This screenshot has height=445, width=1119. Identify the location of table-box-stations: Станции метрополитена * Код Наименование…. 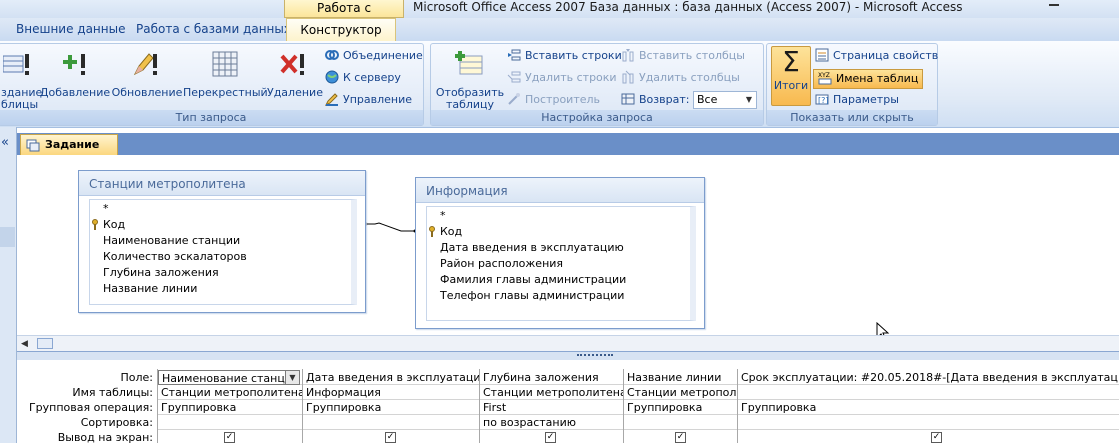
(222, 241).